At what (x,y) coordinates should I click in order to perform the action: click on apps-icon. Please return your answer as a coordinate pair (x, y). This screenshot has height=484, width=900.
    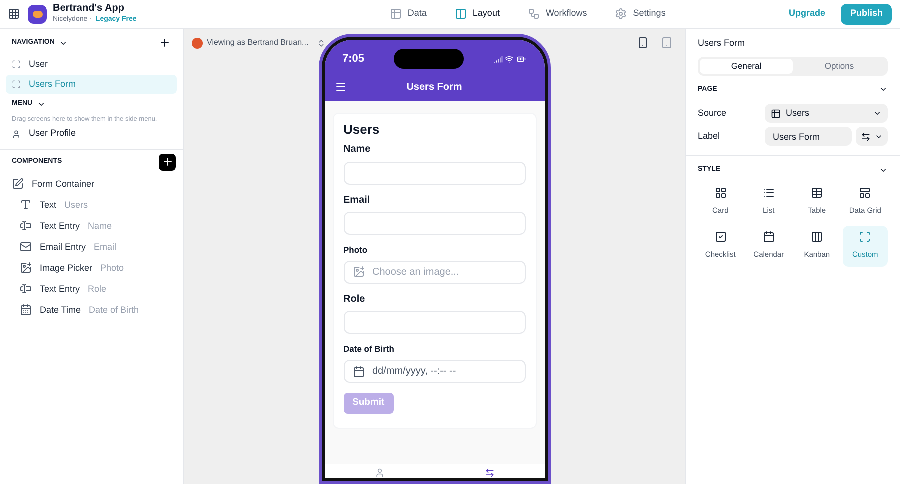
    Looking at the image, I should click on (14, 14).